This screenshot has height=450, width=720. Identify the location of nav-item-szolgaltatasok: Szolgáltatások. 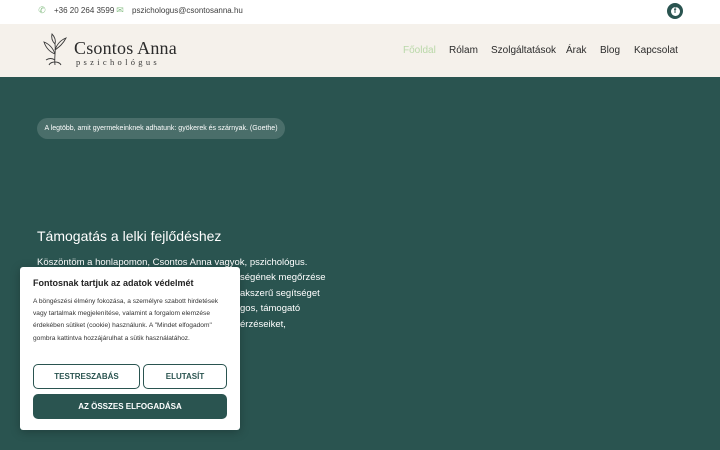
(523, 50).